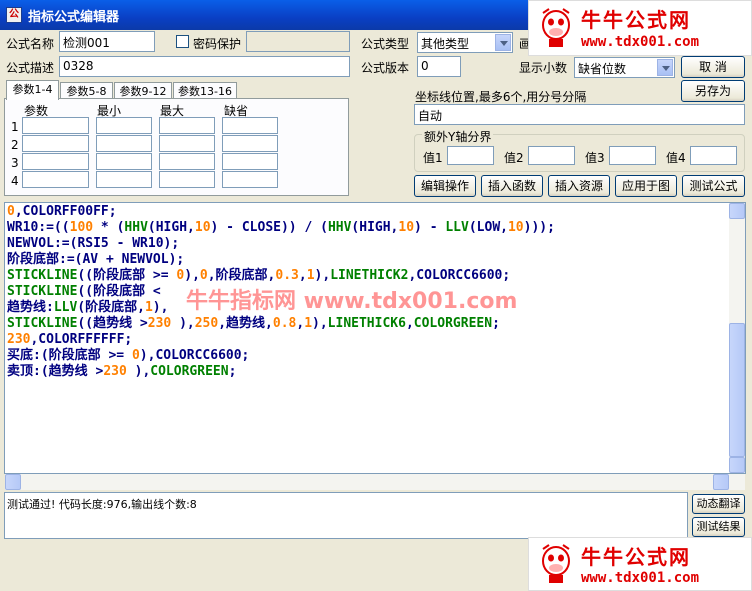 The height and width of the screenshot is (591, 752). I want to click on tab-params-13-16: 参数13-16, so click(205, 90).